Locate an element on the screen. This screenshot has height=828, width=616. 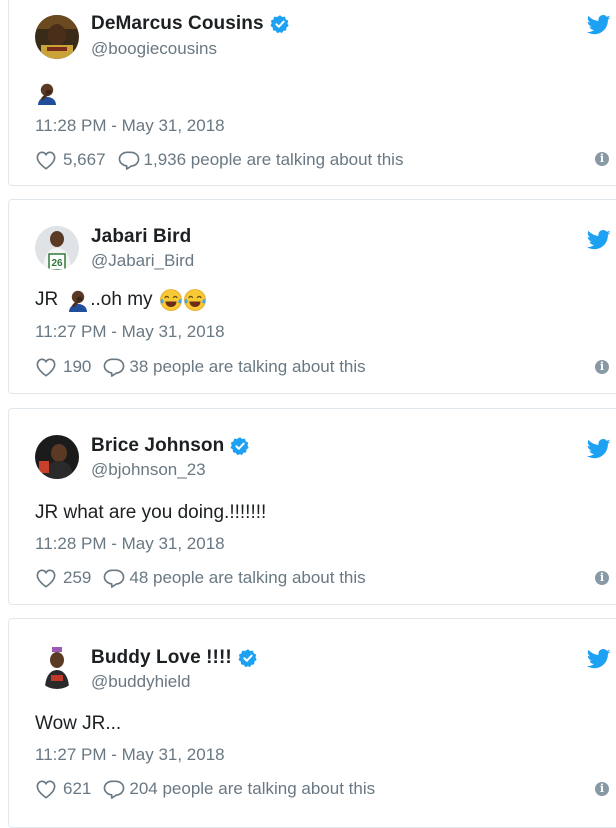
talking-count: 38 people are talking about this is located at coordinates (247, 367).